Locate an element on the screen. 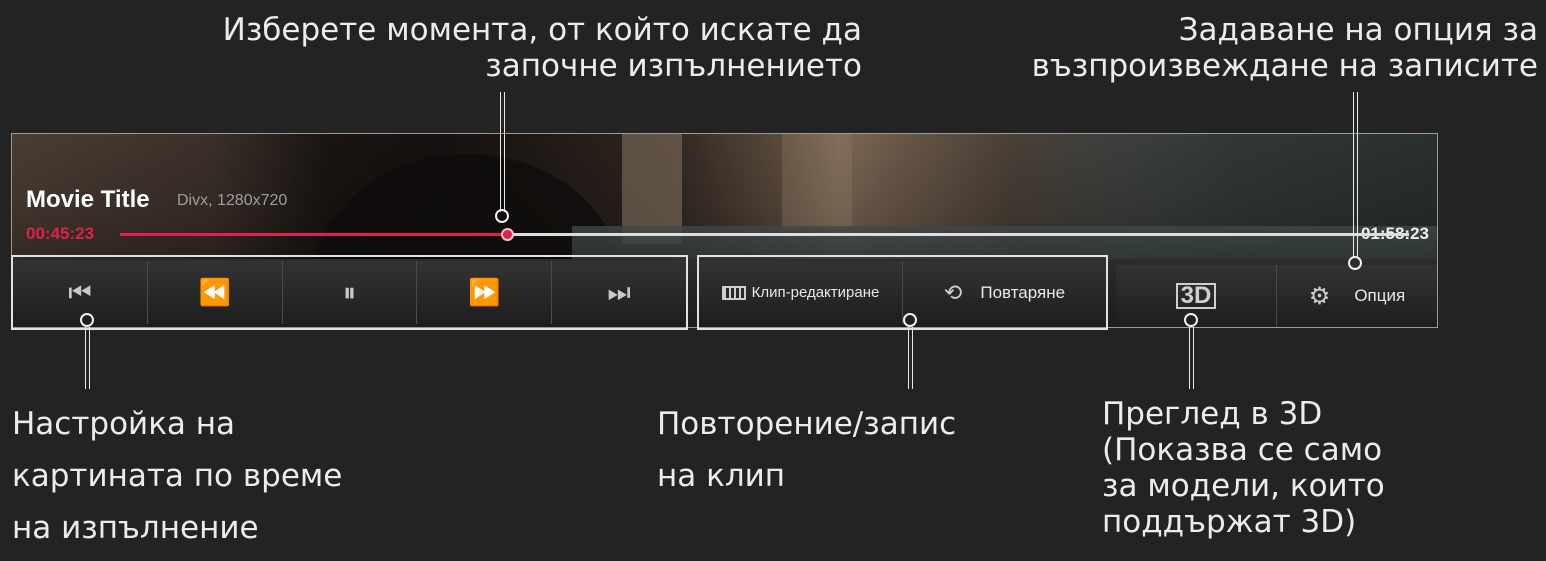 The width and height of the screenshot is (1546, 561). extra-controls: 3D ⚙ Опция is located at coordinates (1276, 296).